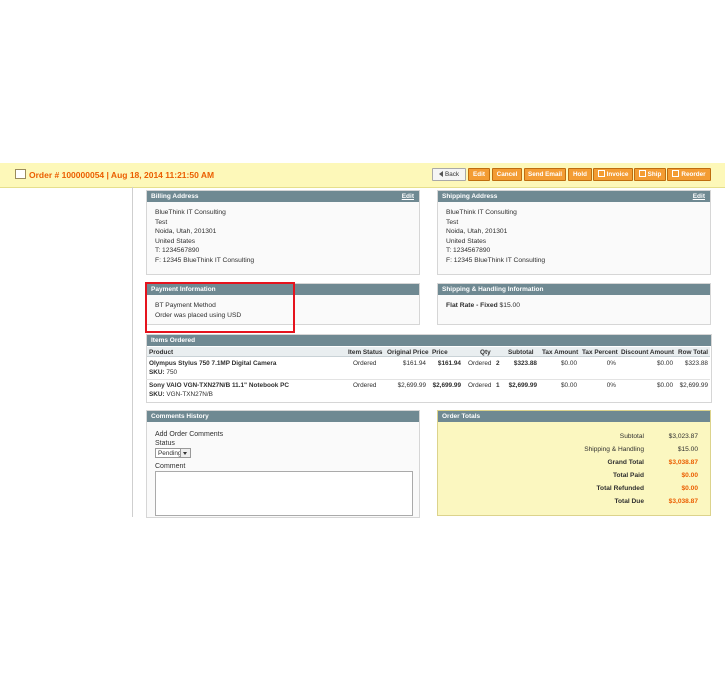 The width and height of the screenshot is (725, 680). I want to click on row-total: $2,699.99, so click(693, 385).